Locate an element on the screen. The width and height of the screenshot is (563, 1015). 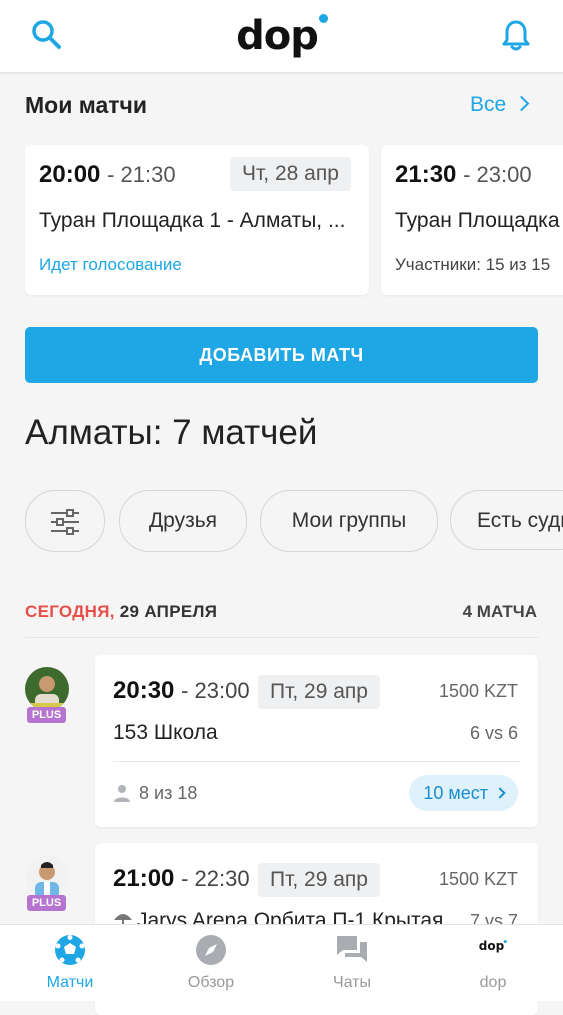
match-start: 21:30 is located at coordinates (426, 174).